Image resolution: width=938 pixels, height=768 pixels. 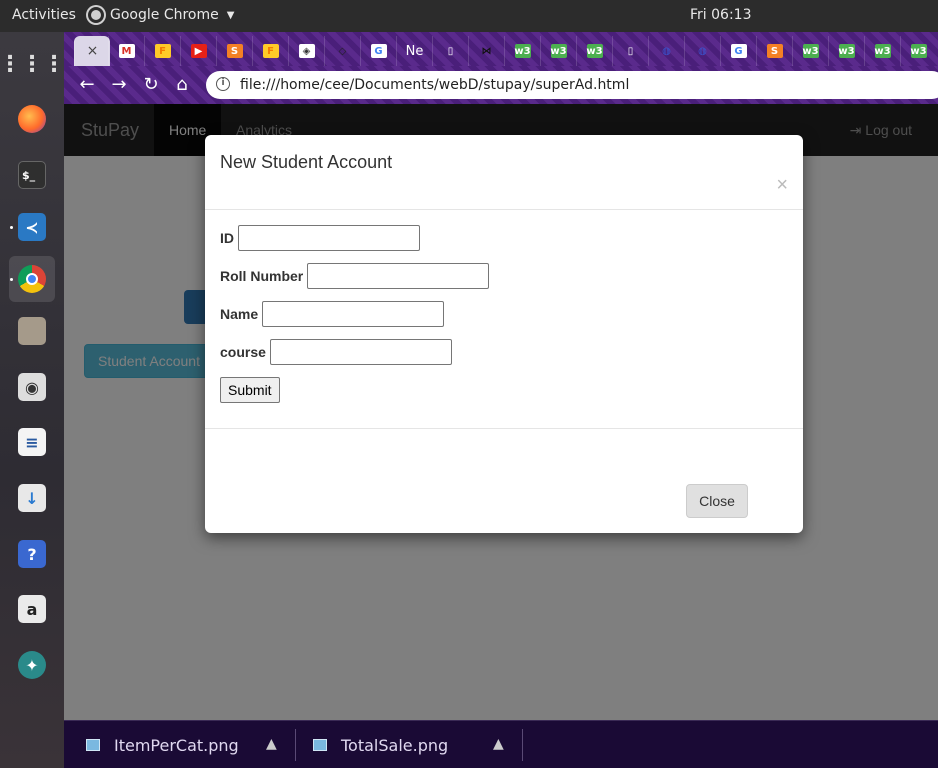 I want to click on dock-amazon: a, so click(x=32, y=609).